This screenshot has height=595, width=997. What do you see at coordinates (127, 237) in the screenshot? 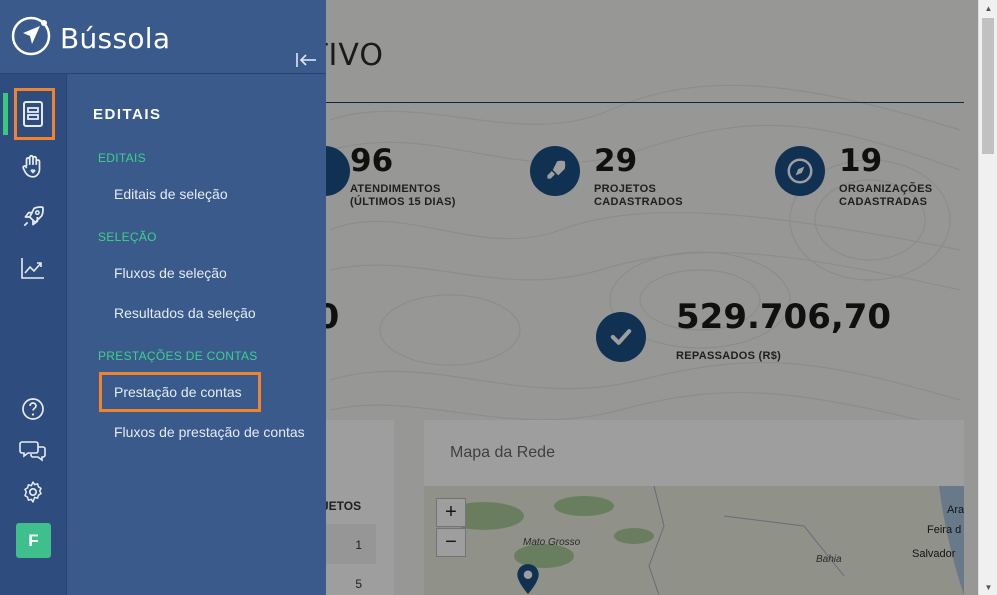
I see `section-label-selecao: SELEÇÃO` at bounding box center [127, 237].